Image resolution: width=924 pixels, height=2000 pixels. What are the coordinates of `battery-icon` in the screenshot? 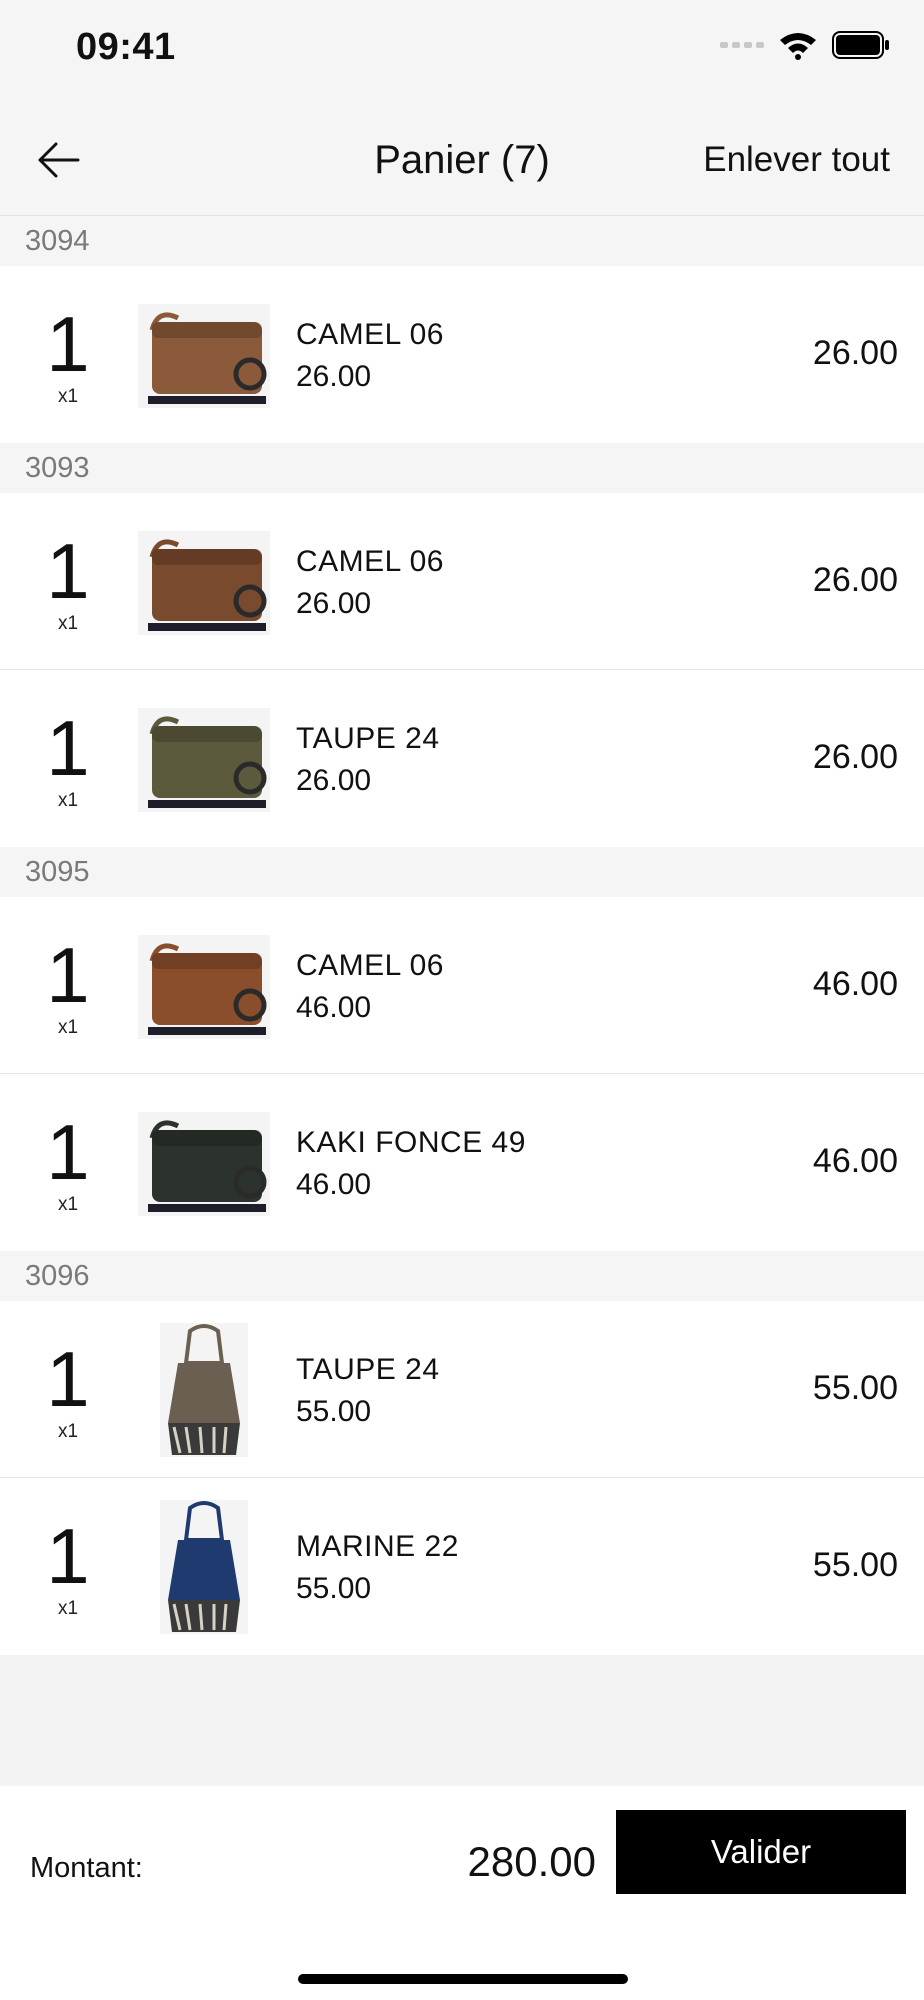 It's located at (860, 45).